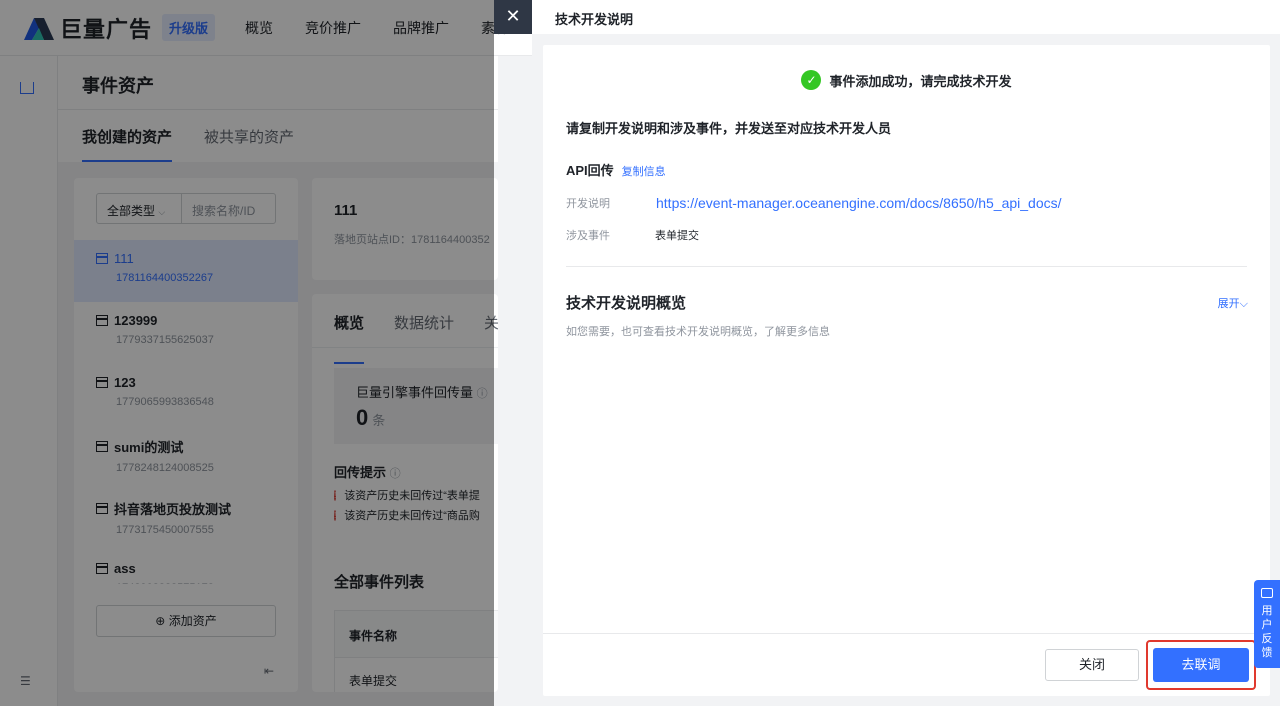 The width and height of the screenshot is (1280, 706). What do you see at coordinates (906, 266) in the screenshot?
I see `divider` at bounding box center [906, 266].